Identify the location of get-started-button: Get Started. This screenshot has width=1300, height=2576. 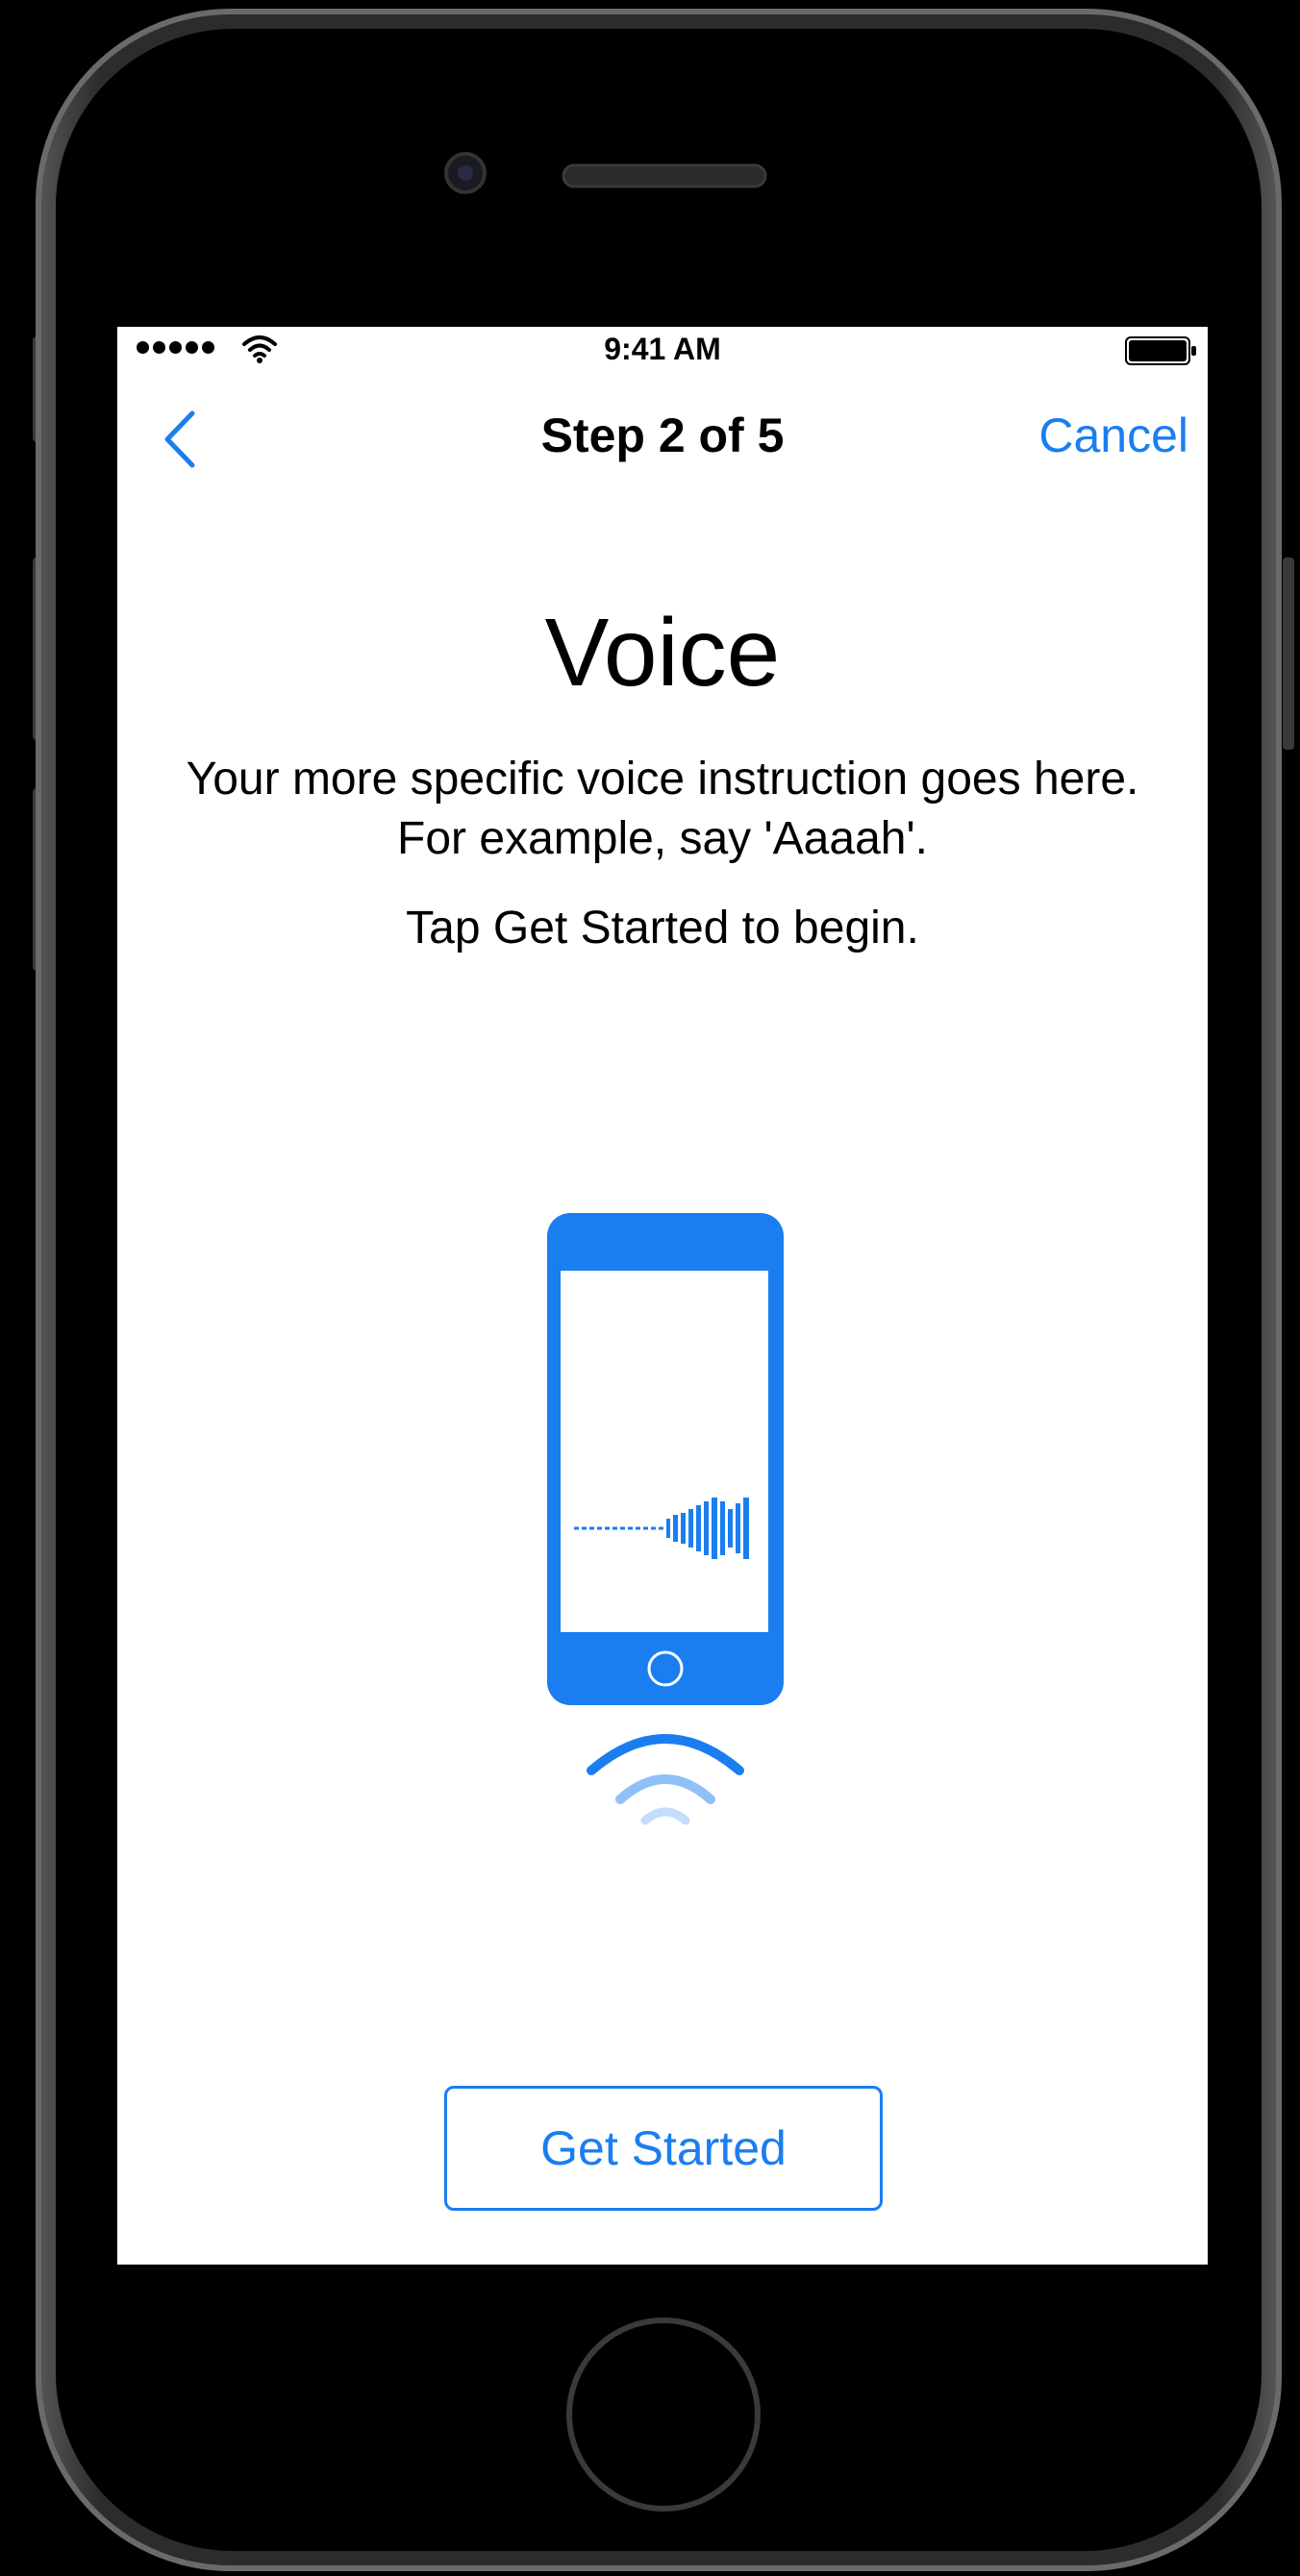
(664, 2149).